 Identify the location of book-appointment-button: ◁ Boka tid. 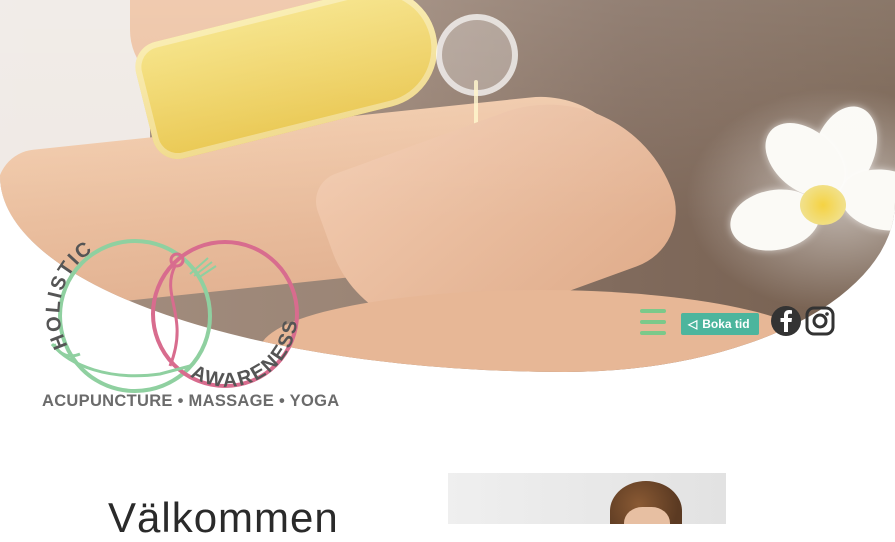
(720, 324).